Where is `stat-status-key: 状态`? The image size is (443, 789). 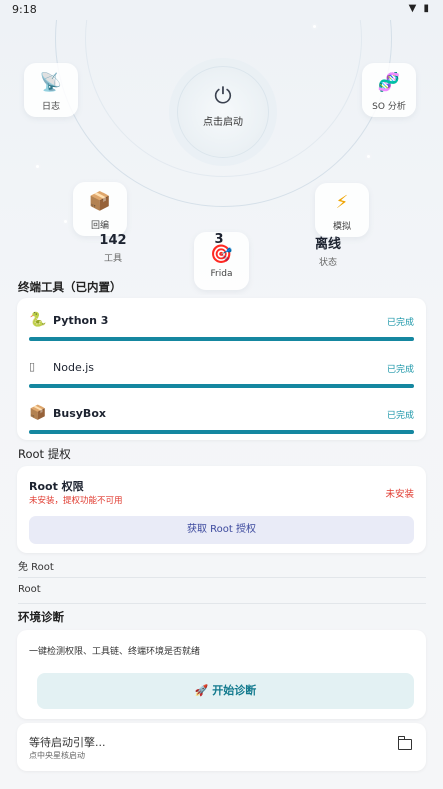
stat-status-key: 状态 is located at coordinates (327, 263).